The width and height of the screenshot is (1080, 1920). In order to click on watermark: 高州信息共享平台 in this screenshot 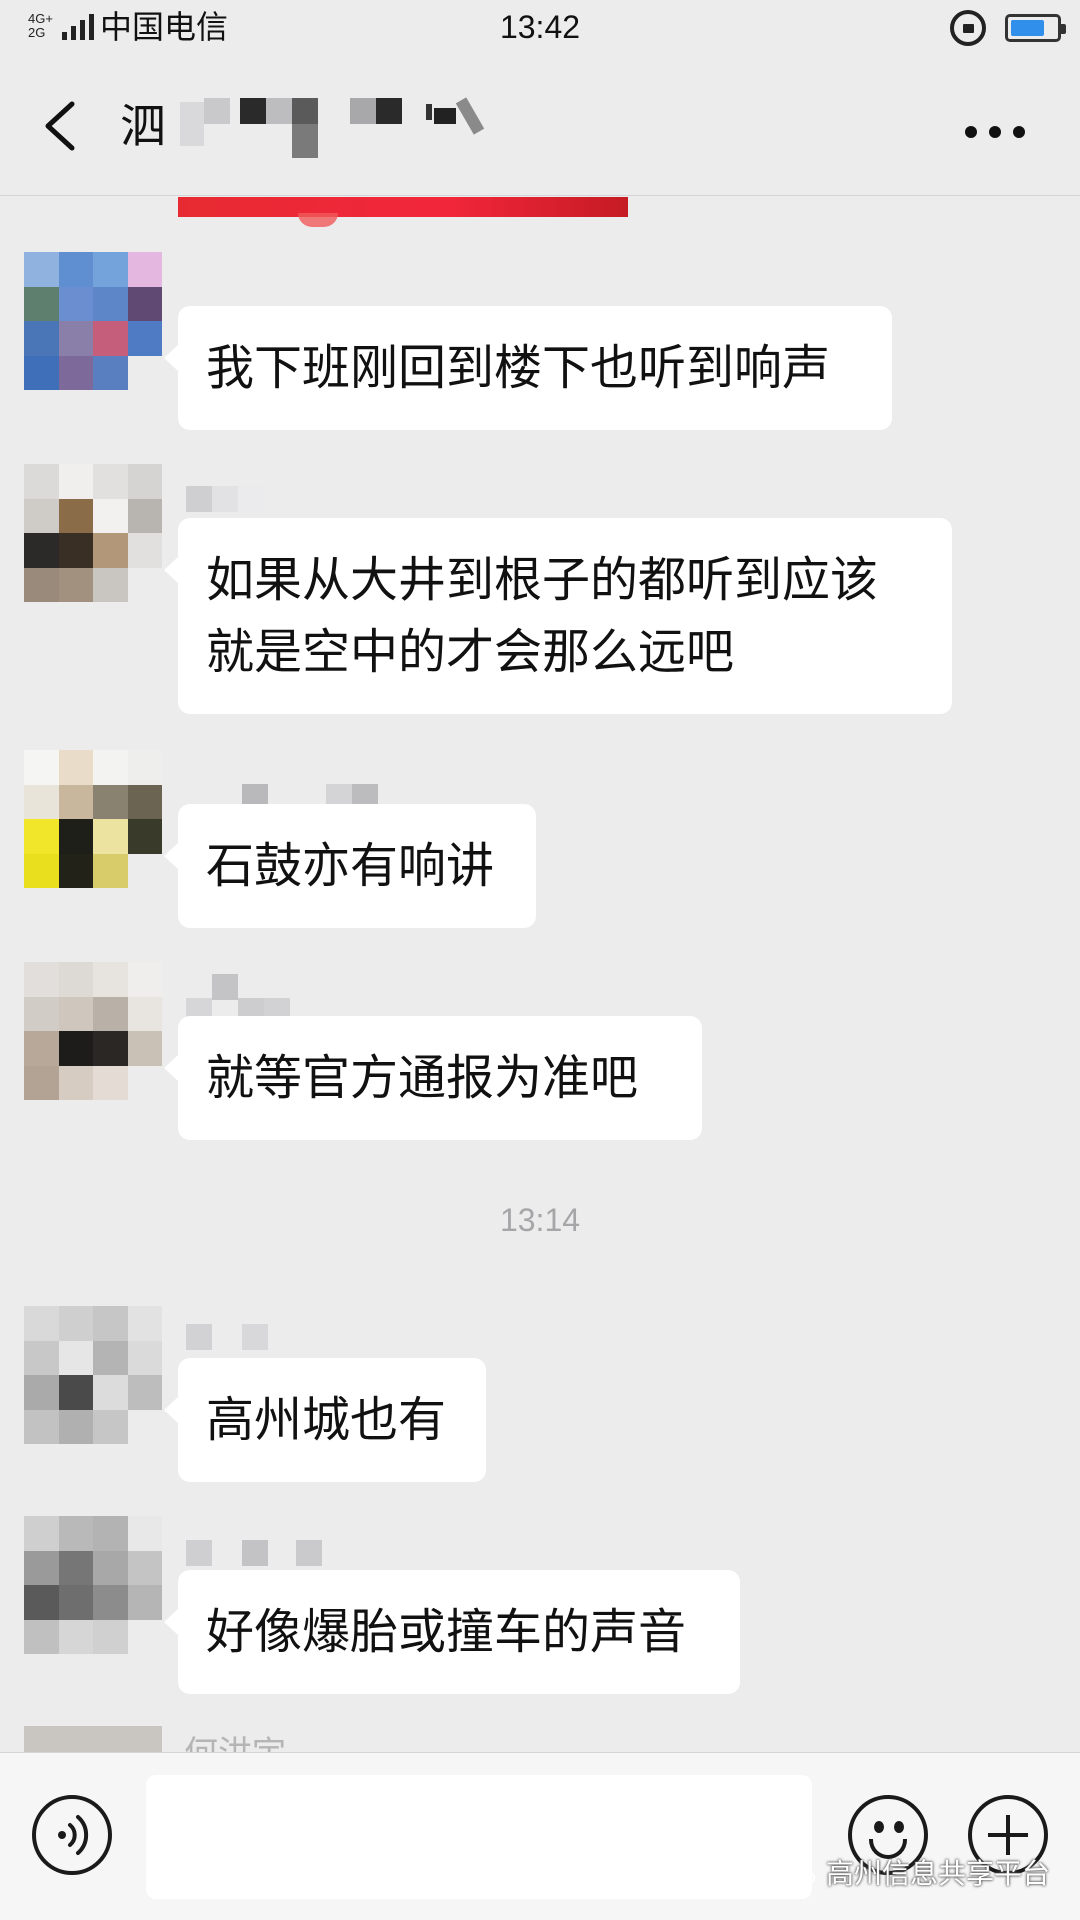, I will do `click(917, 1874)`.